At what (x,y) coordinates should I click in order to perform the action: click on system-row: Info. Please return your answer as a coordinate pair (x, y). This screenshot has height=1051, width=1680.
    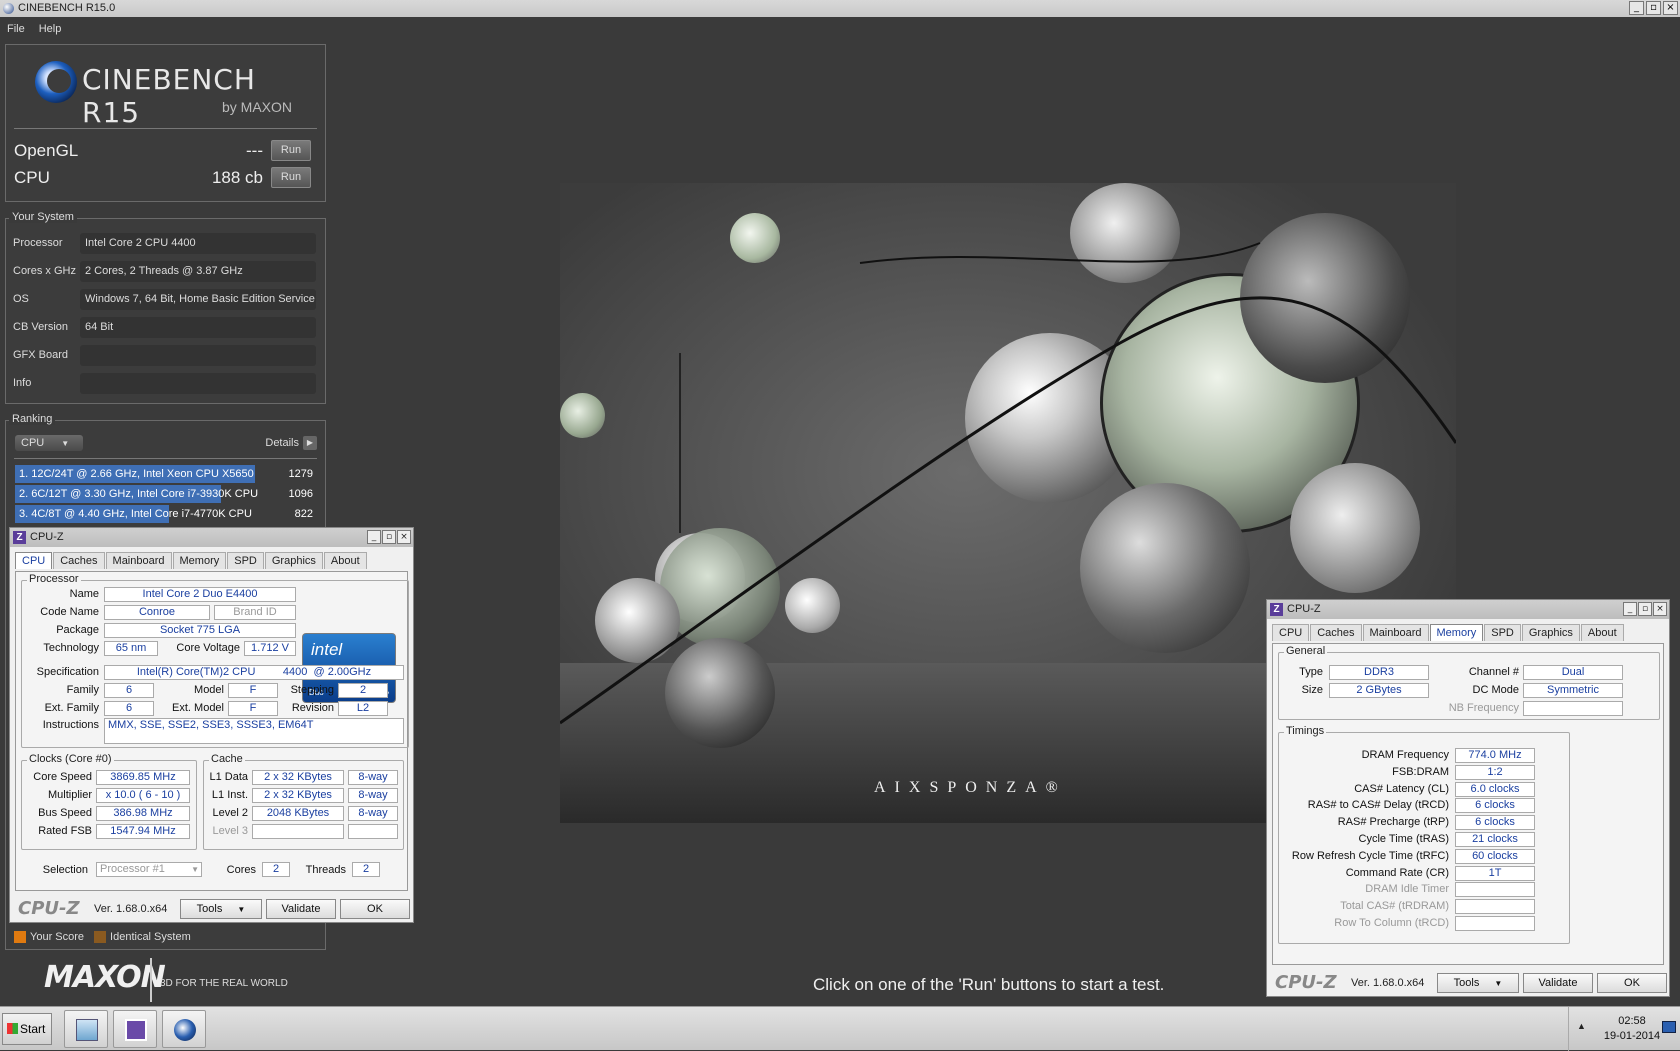
    Looking at the image, I should click on (166, 383).